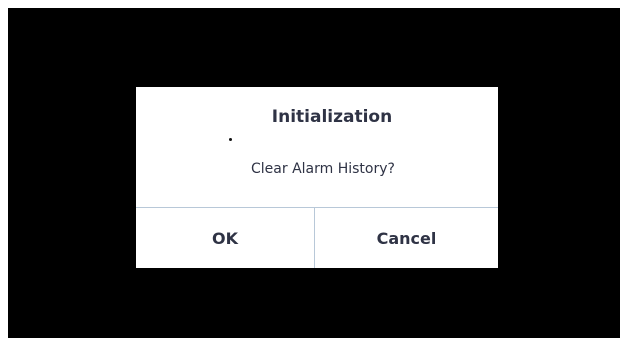 The height and width of the screenshot is (345, 621). What do you see at coordinates (332, 117) in the screenshot?
I see `dialog-title: Initialization` at bounding box center [332, 117].